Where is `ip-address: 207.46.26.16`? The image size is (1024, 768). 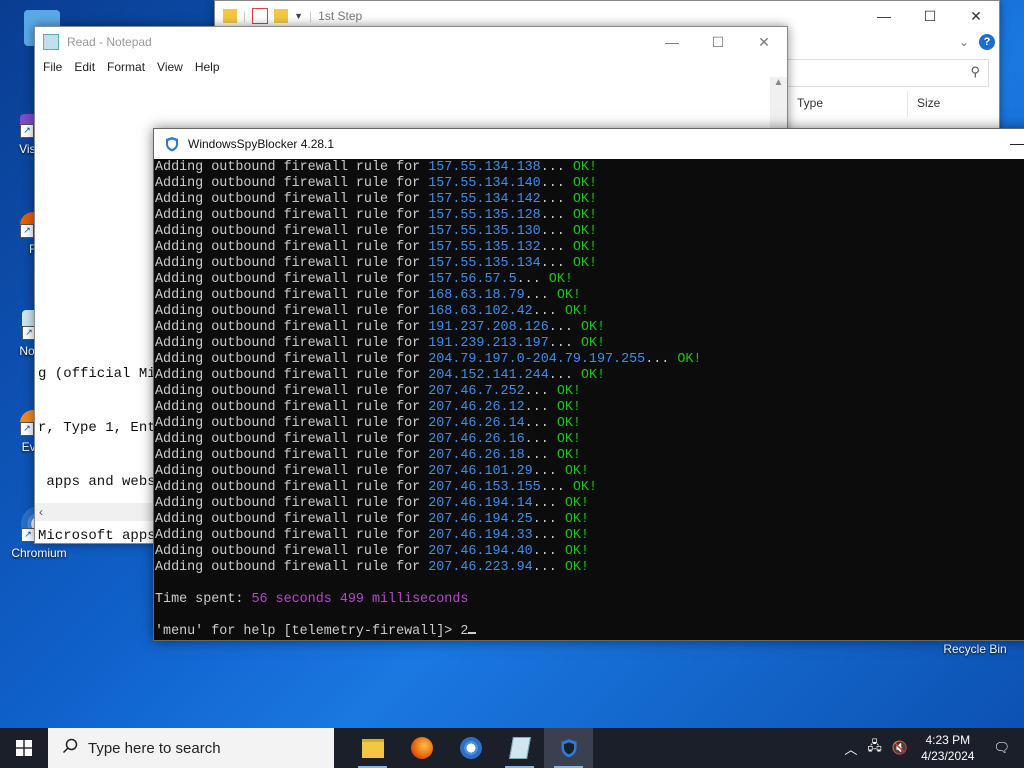 ip-address: 207.46.26.16 is located at coordinates (476, 439).